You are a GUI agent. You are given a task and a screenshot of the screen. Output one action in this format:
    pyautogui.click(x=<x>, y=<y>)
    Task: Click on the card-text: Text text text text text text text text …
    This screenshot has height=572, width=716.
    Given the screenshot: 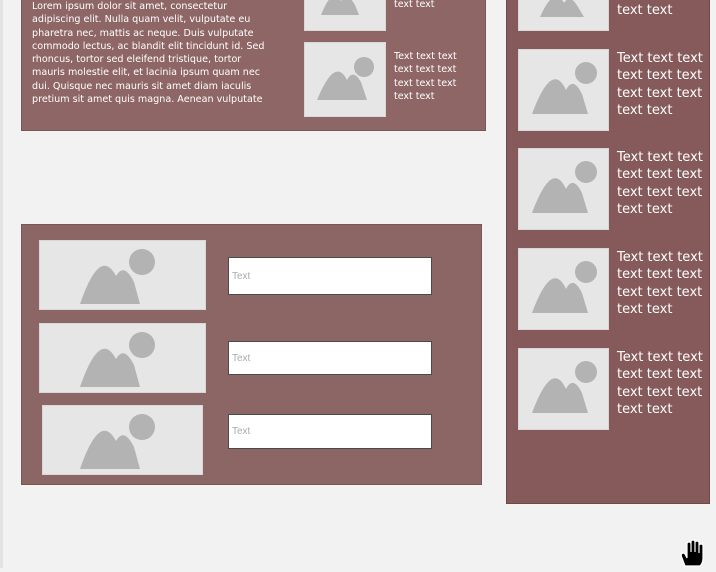 What is the action you would take?
    pyautogui.click(x=425, y=76)
    